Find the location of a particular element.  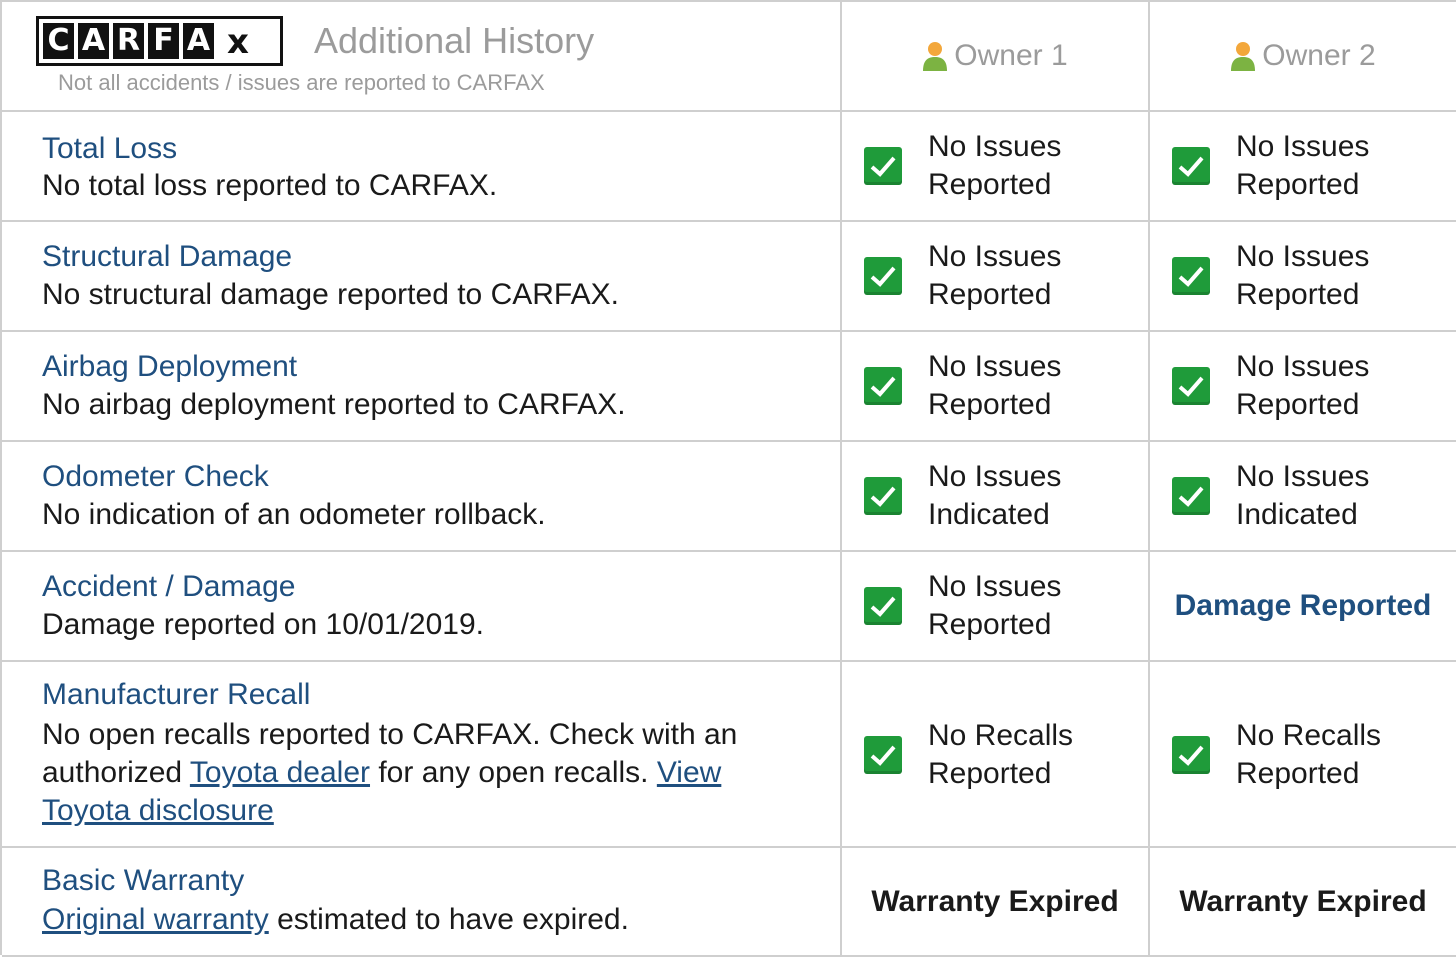

original-warranty-link: Original warranty is located at coordinates (155, 919).